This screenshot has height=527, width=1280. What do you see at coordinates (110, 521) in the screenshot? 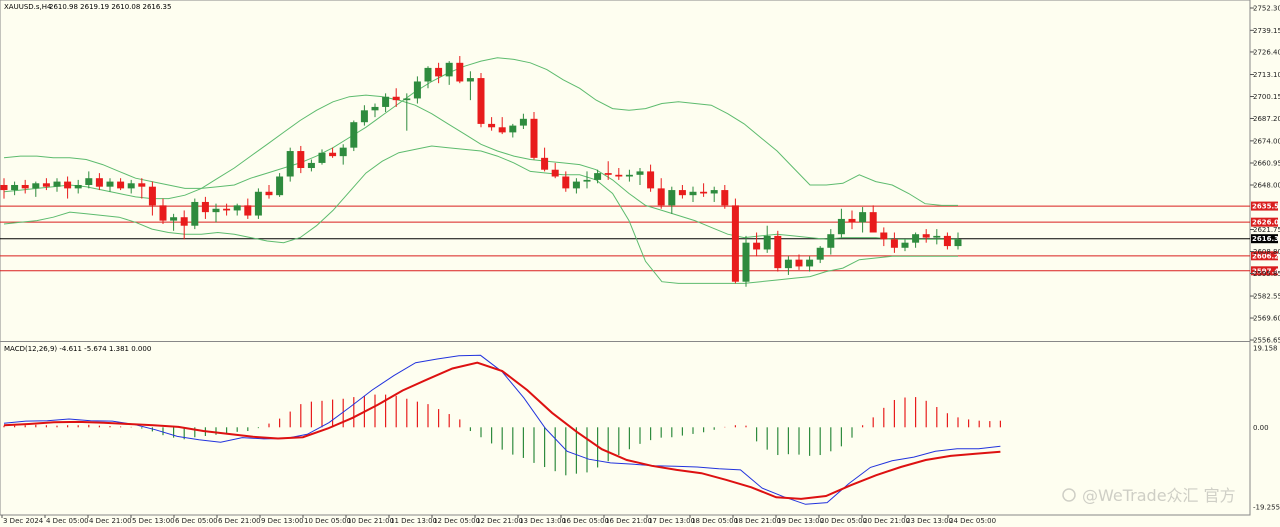
I see `time-tick-label: 4 Dec 21:00` at bounding box center [110, 521].